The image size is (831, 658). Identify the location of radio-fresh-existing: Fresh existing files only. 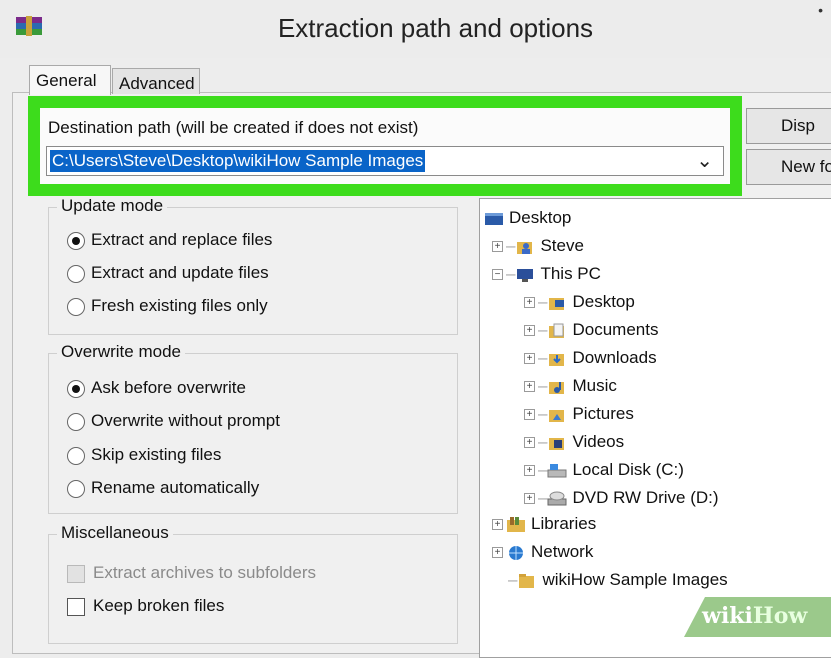
(167, 306).